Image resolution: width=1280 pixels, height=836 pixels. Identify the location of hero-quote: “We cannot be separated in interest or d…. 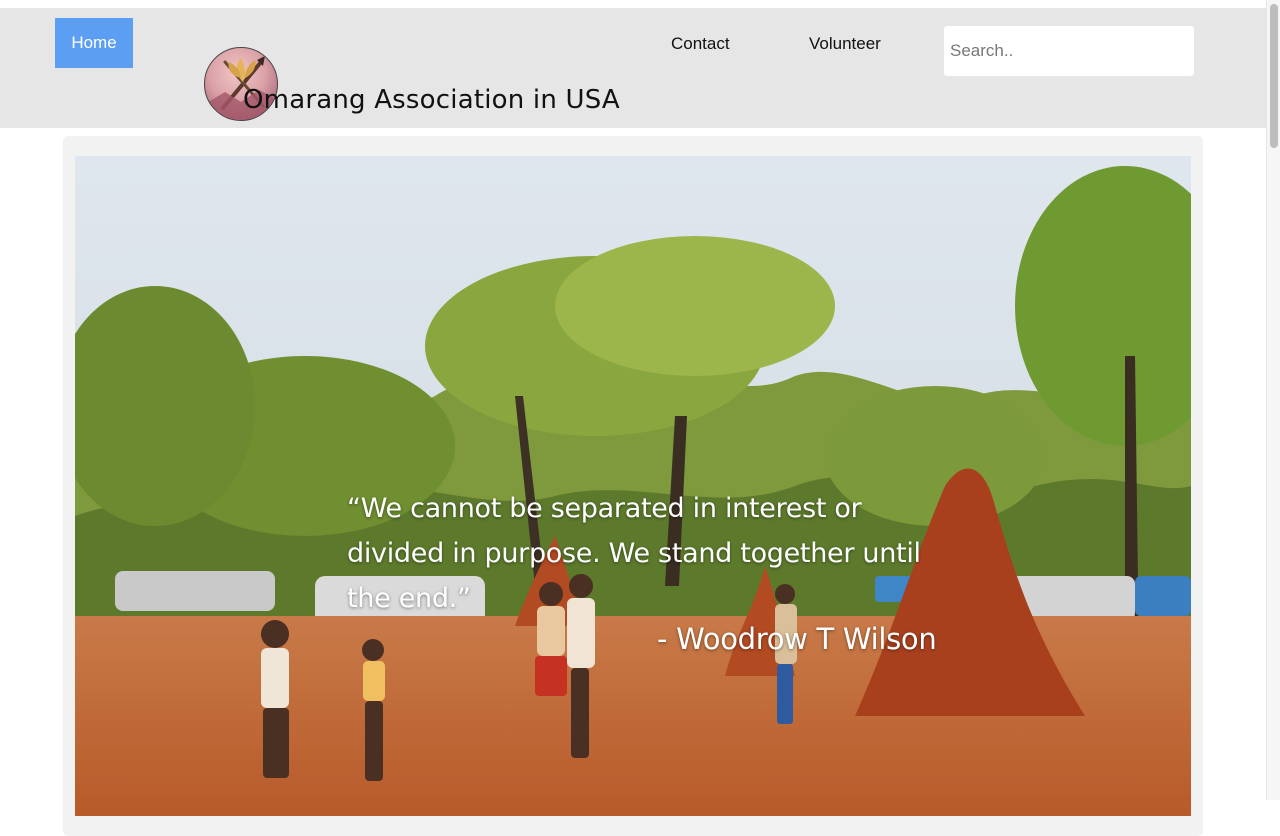
(634, 553).